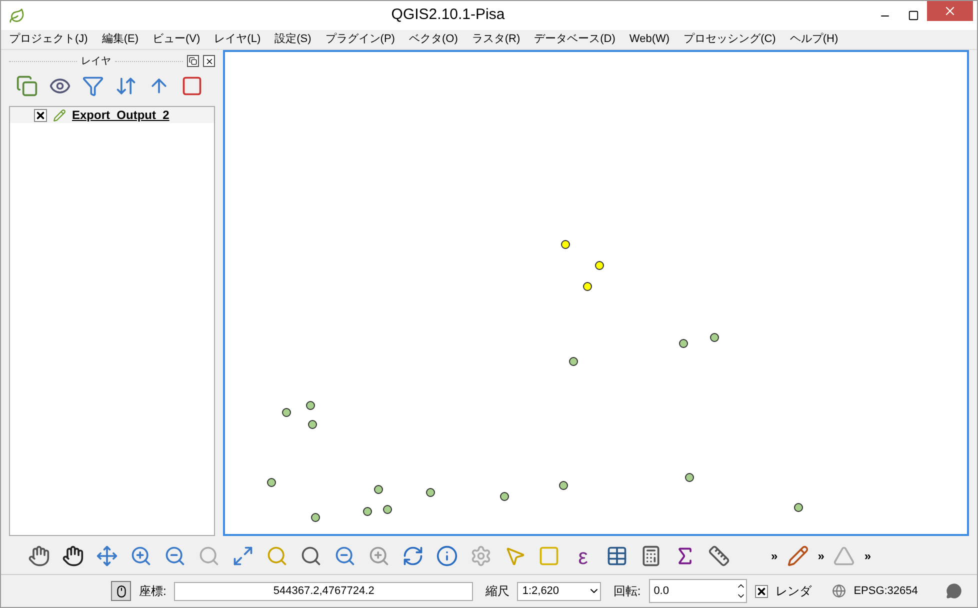 The width and height of the screenshot is (978, 608). What do you see at coordinates (583, 556) in the screenshot?
I see `expression-icon: ε` at bounding box center [583, 556].